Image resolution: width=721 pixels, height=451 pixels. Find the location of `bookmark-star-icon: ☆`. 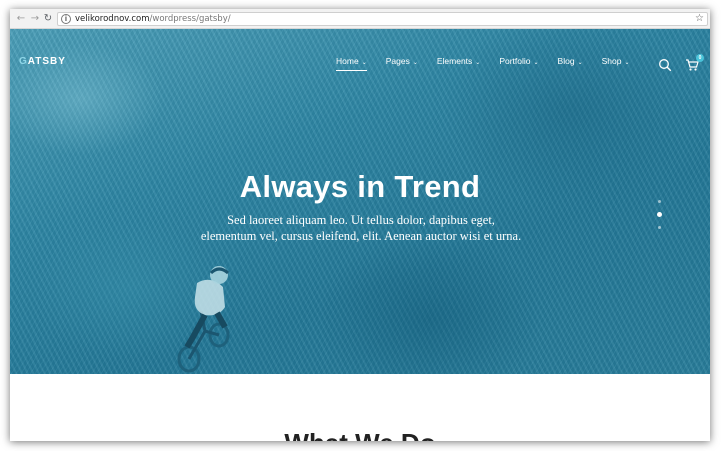

bookmark-star-icon: ☆ is located at coordinates (699, 19).